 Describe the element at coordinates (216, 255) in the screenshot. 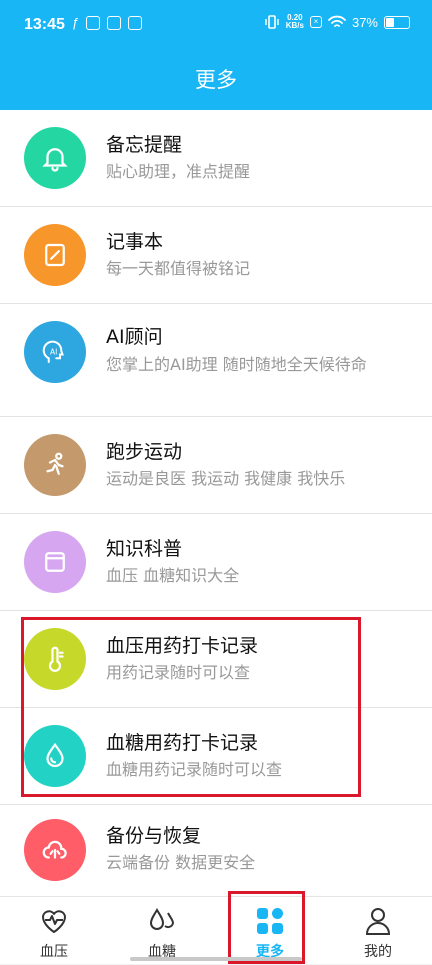

I see `list-item-notepad: 记事本 每一天都值得被铭记` at that location.